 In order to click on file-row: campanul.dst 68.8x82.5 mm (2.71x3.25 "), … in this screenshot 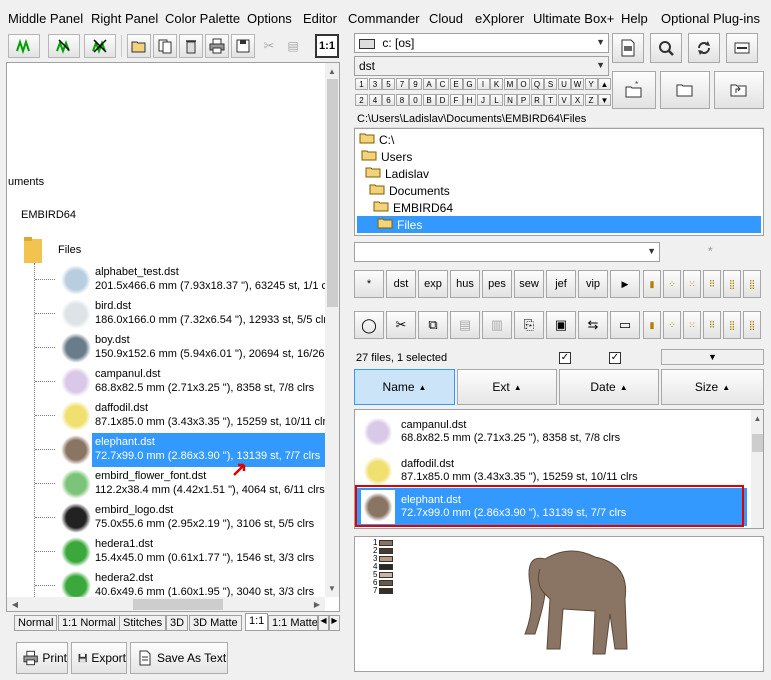, I will do `click(167, 382)`.